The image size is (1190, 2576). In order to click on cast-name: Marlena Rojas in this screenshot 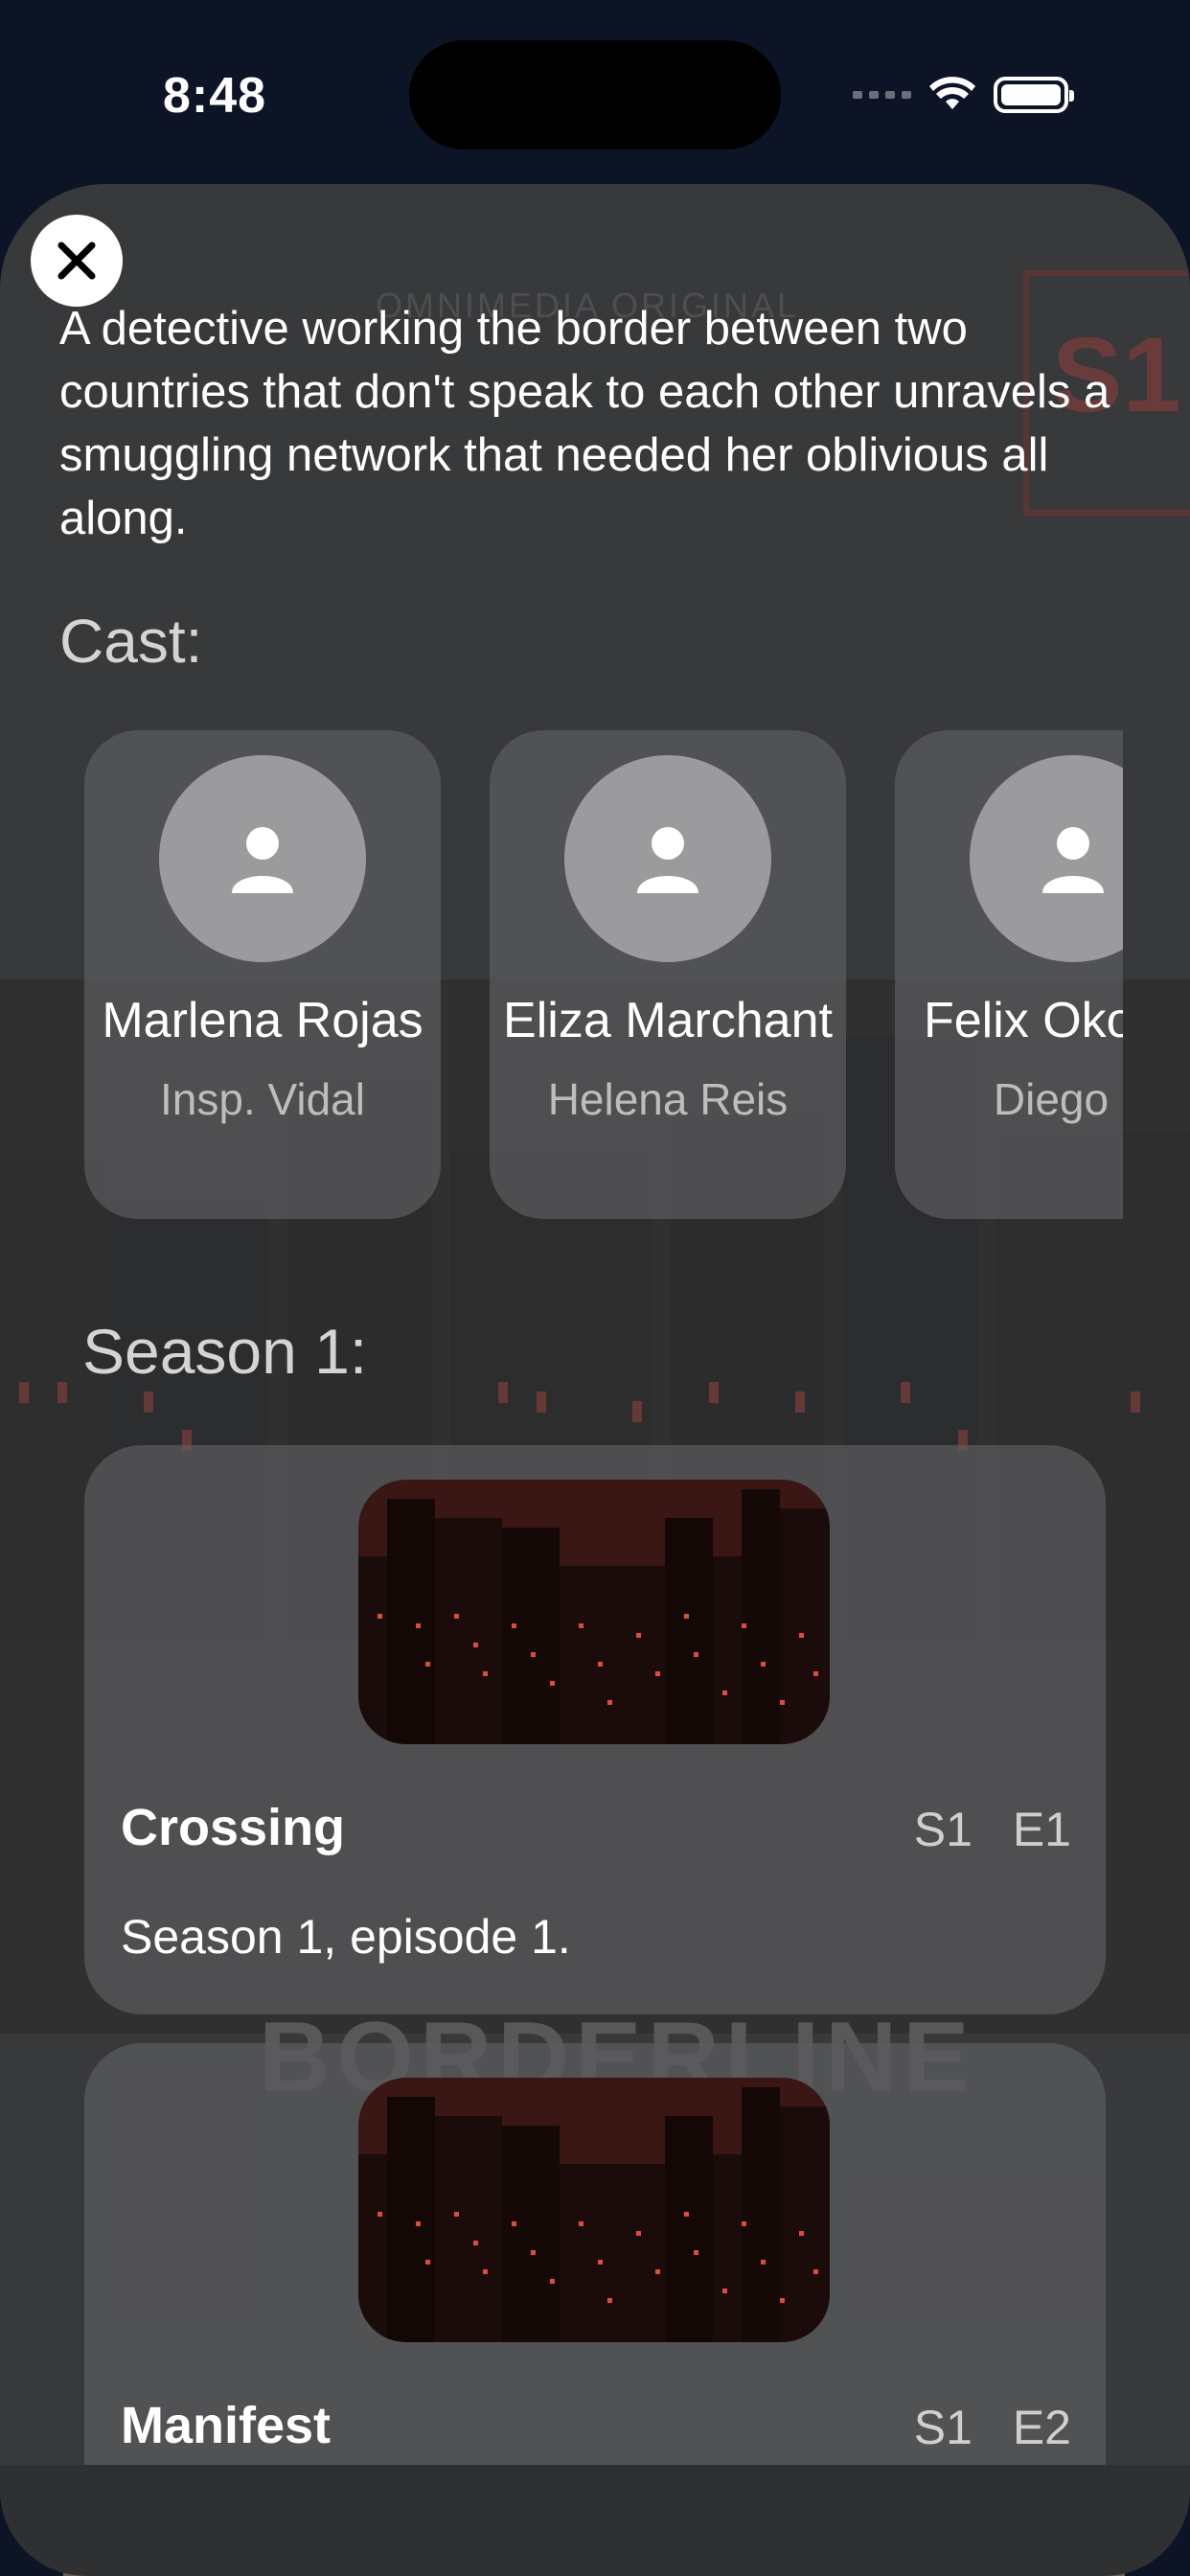, I will do `click(263, 1020)`.